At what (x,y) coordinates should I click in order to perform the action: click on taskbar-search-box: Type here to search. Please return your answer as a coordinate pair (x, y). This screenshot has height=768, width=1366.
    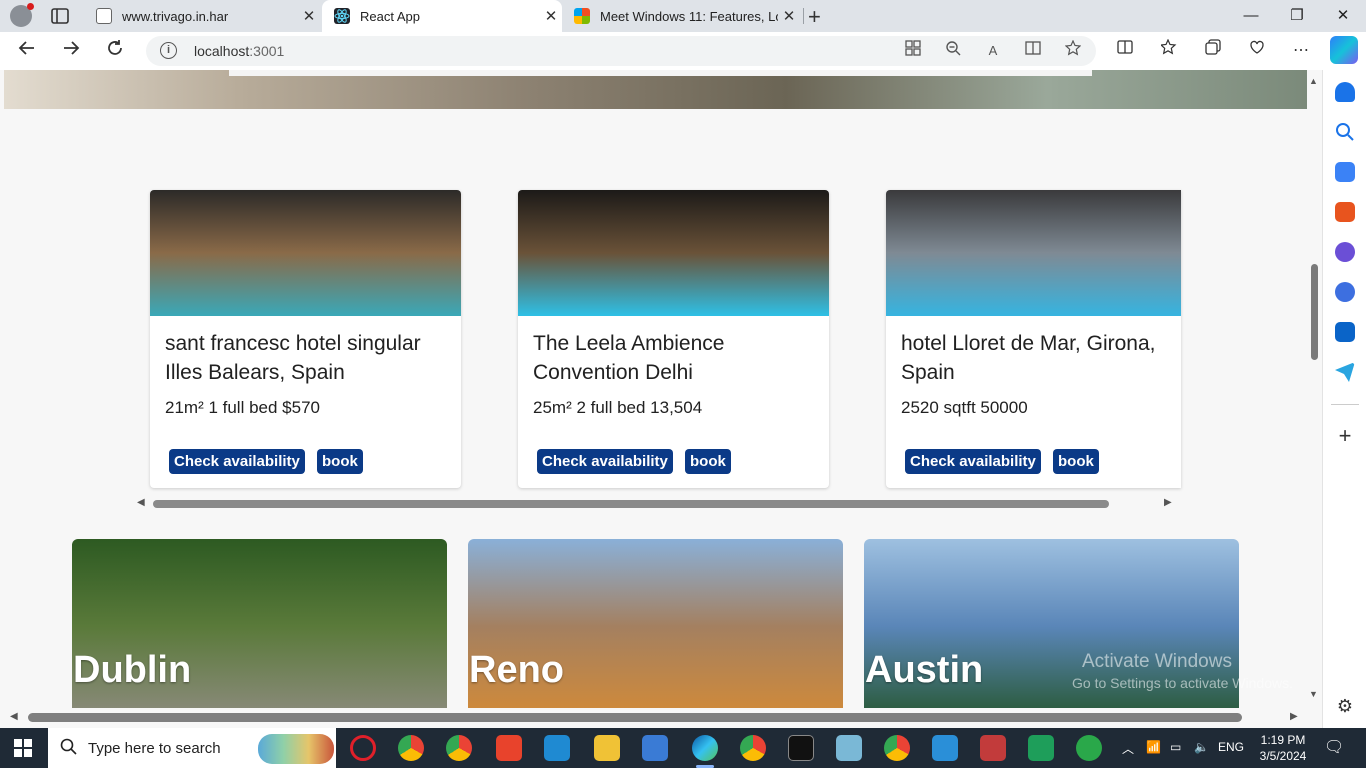
    Looking at the image, I should click on (192, 748).